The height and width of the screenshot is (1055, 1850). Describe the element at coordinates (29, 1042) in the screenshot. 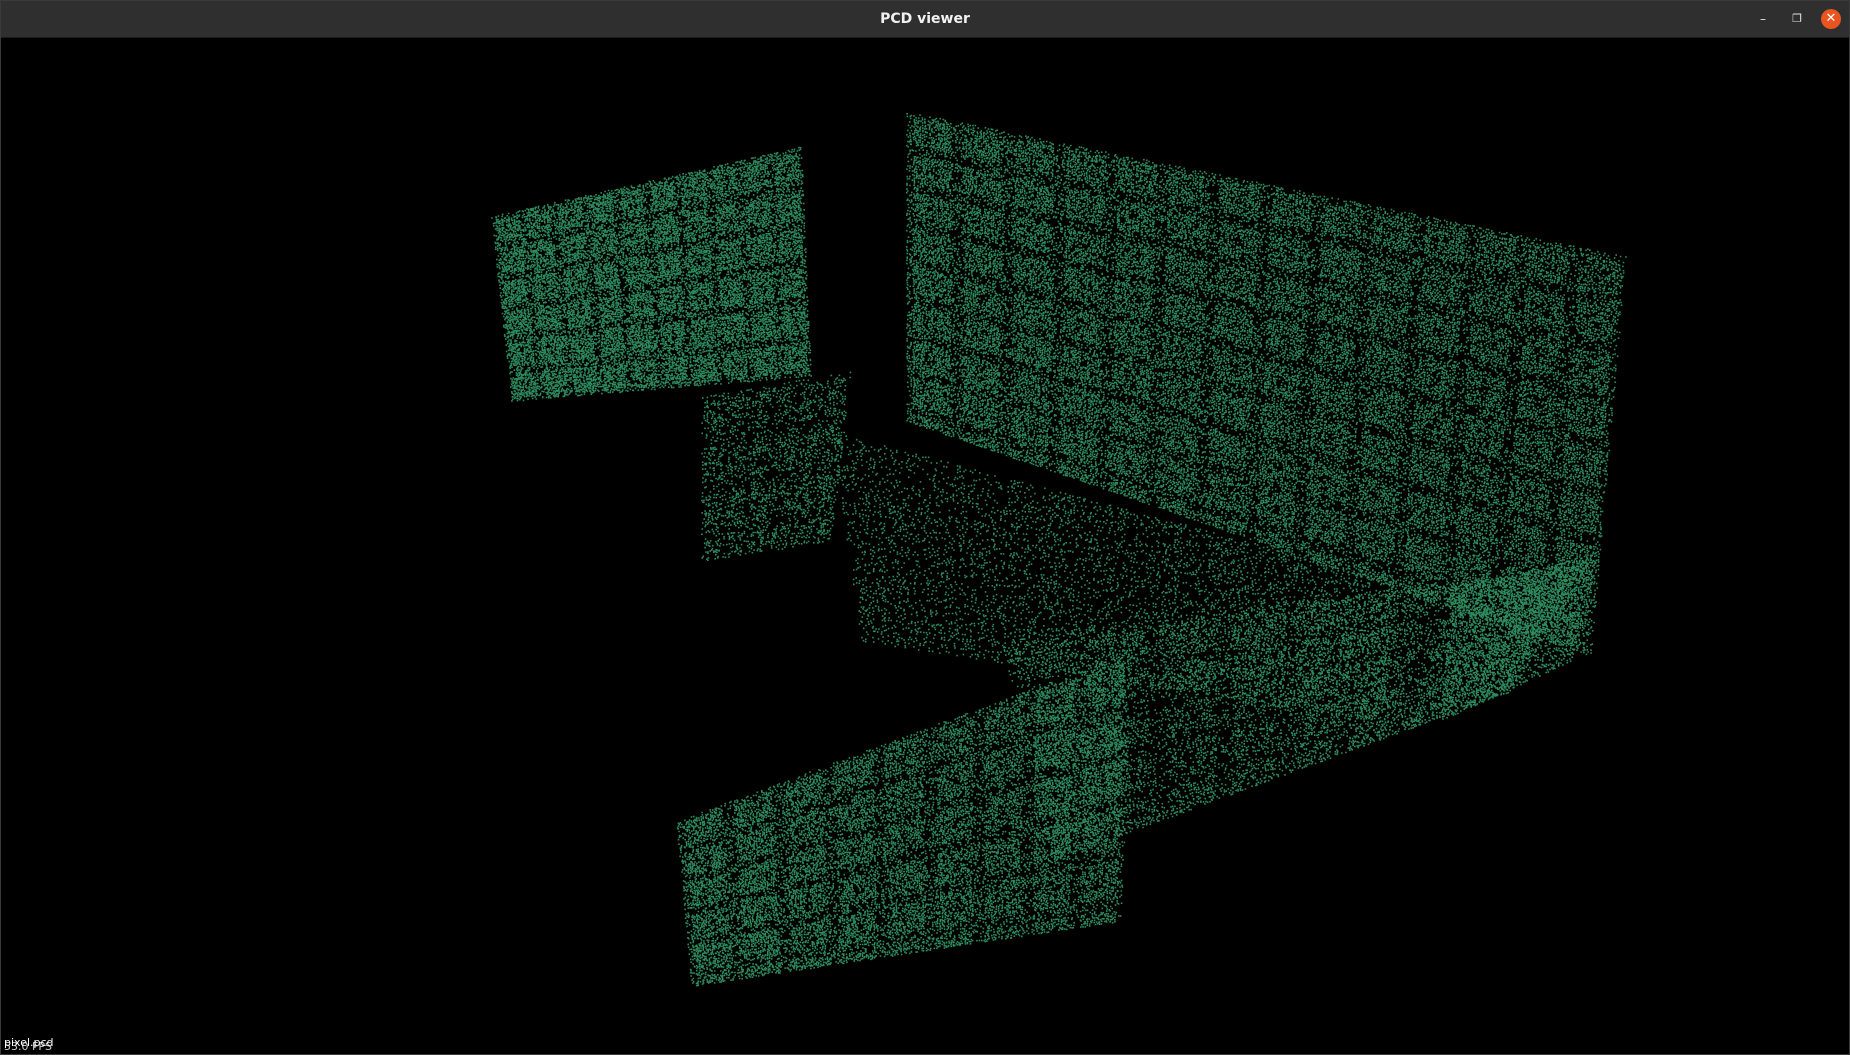

I see `cloud-filename: pixel.pcd` at that location.